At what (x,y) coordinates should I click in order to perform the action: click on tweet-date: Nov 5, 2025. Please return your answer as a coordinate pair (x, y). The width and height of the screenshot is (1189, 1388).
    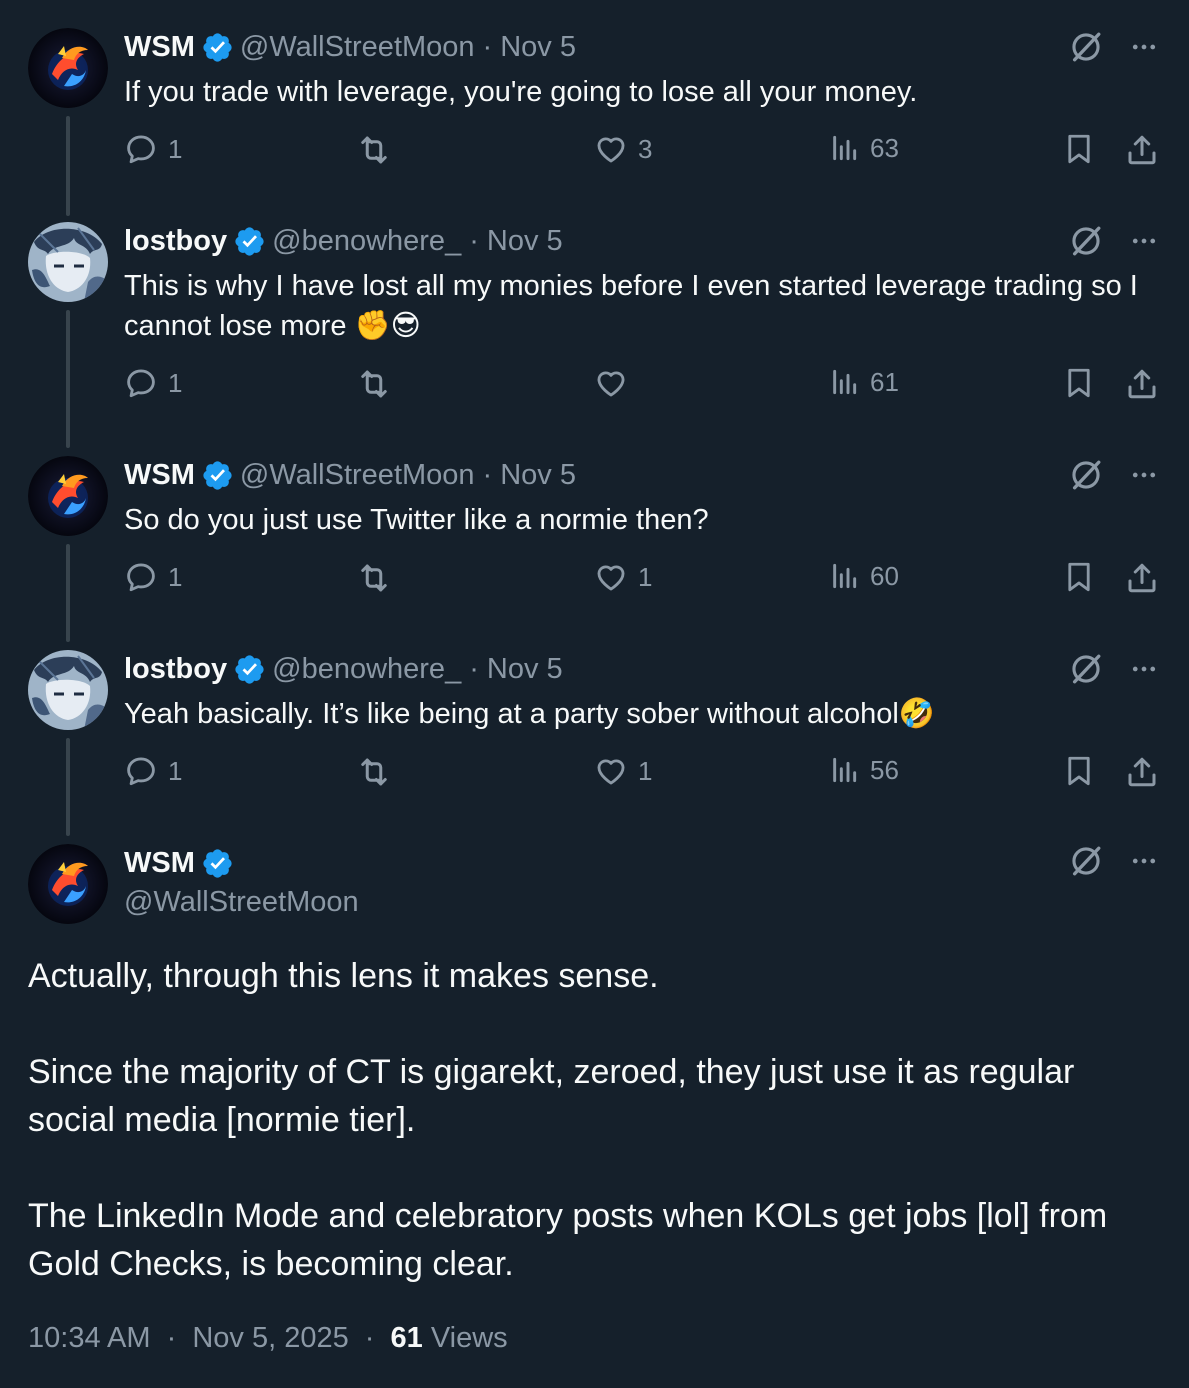
    Looking at the image, I should click on (270, 1338).